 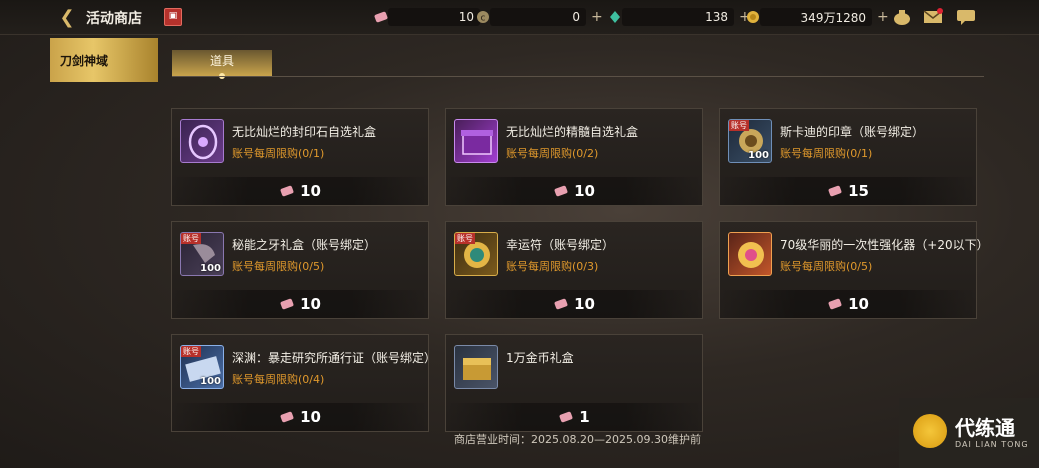 I want to click on watermark-logo: 代练通 DAI LIAN TONG, so click(x=969, y=433).